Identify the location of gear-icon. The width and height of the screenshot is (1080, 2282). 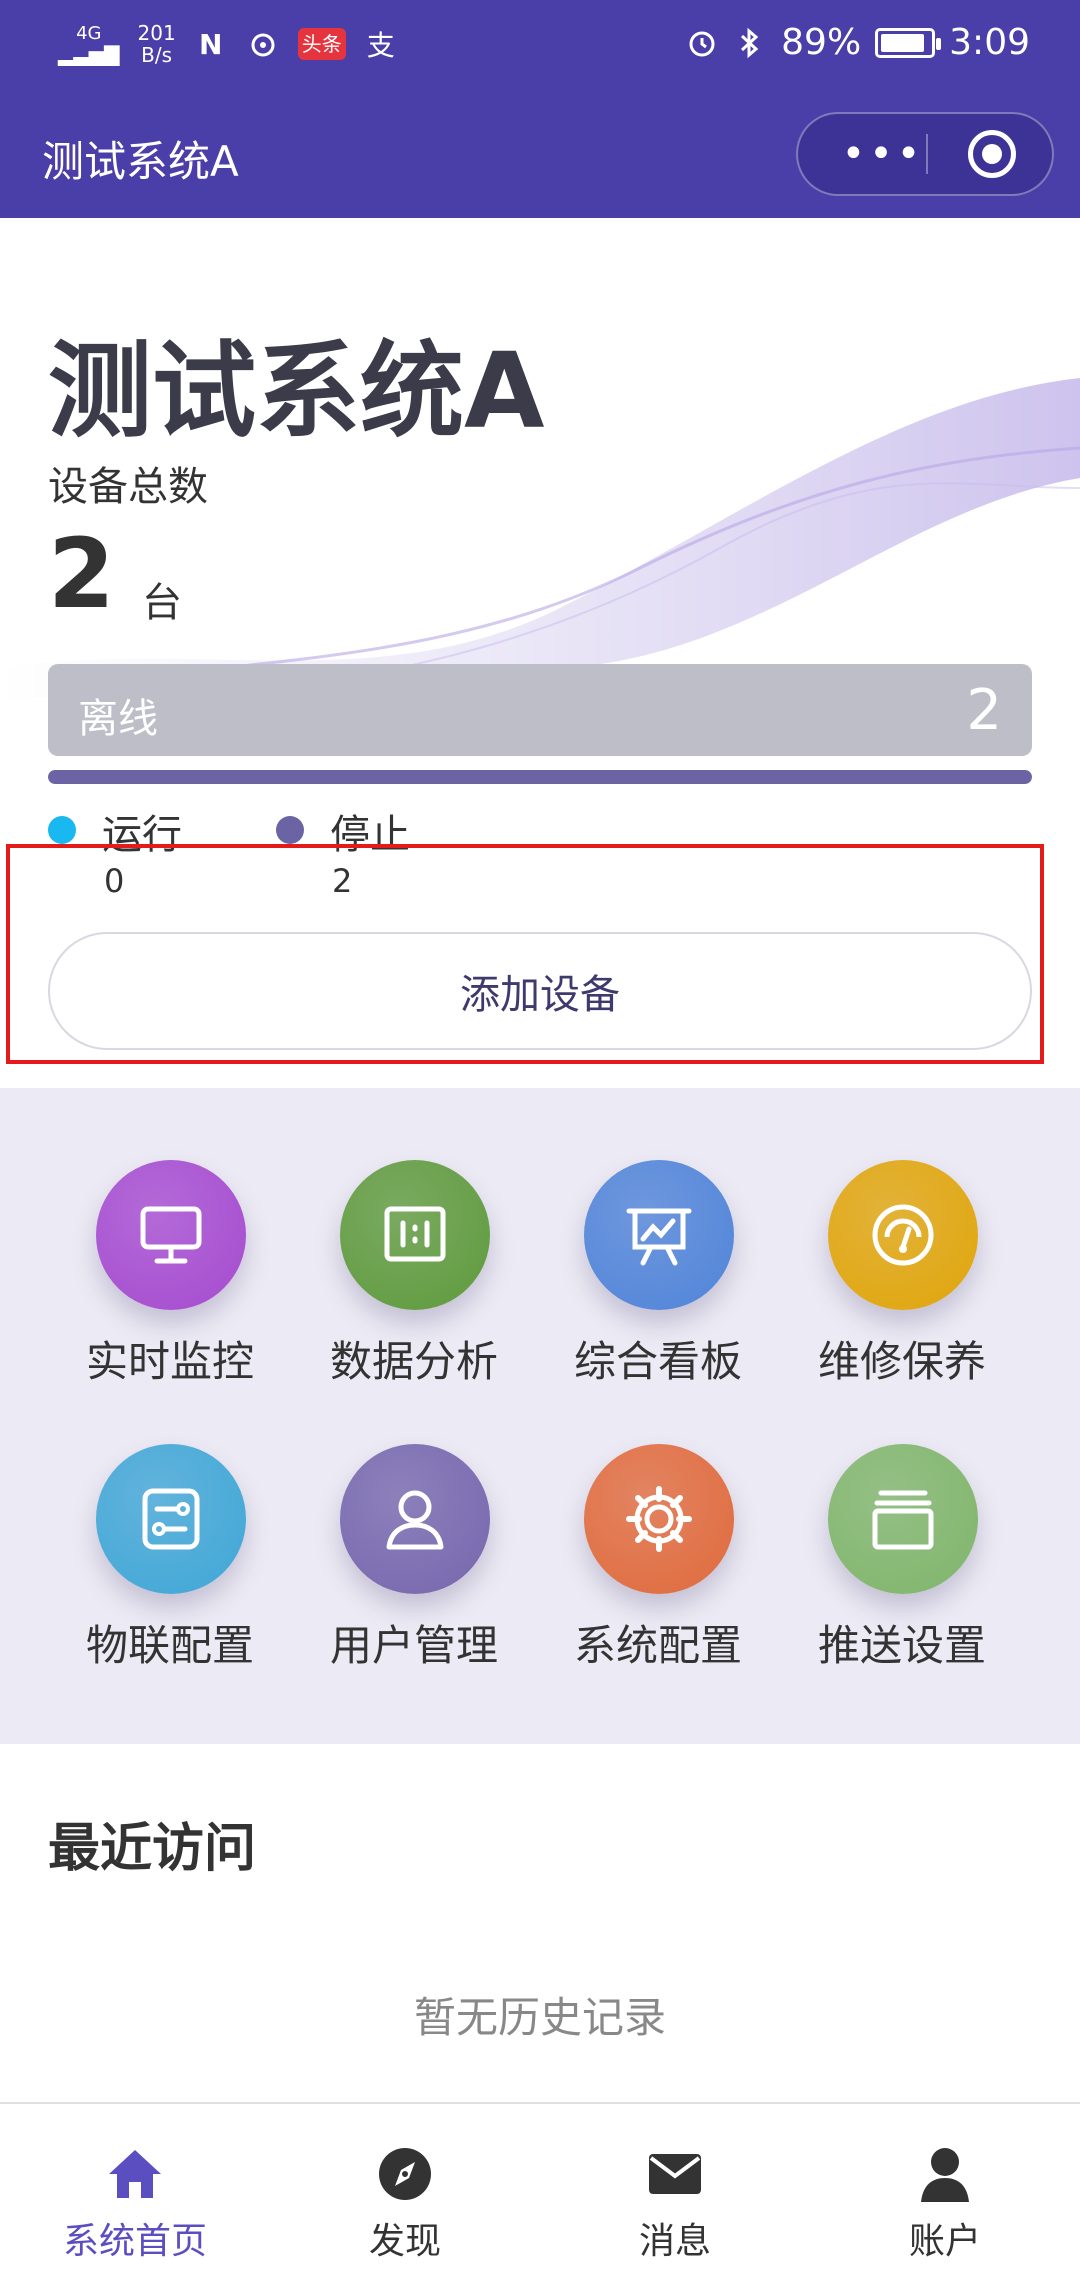
(659, 1519).